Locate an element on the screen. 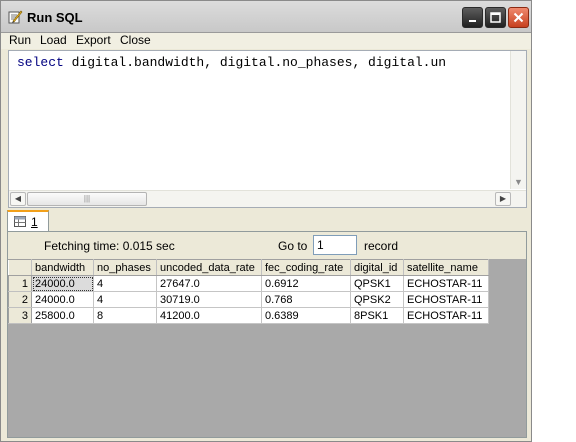 Image resolution: width=576 pixels, height=442 pixels. row-number: 3 is located at coordinates (20, 315).